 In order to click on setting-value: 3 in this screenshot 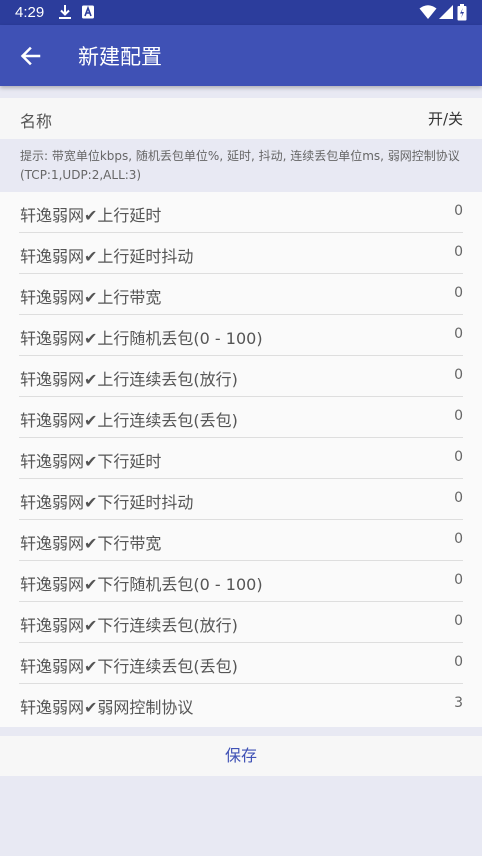, I will do `click(458, 703)`.